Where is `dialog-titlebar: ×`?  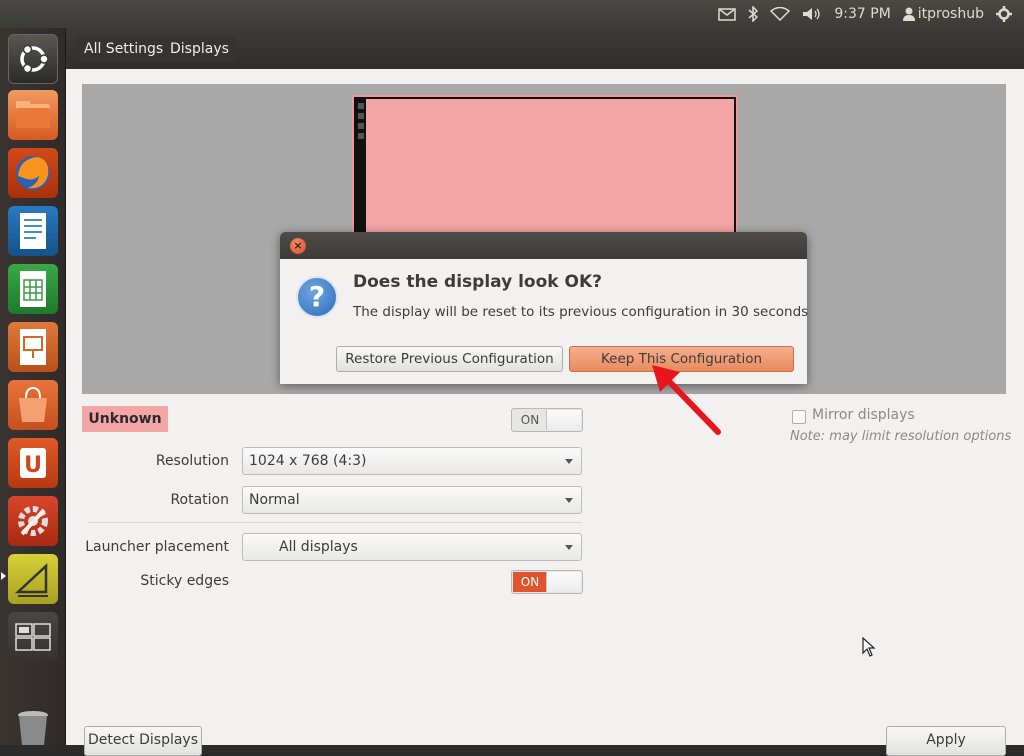 dialog-titlebar: × is located at coordinates (543, 245).